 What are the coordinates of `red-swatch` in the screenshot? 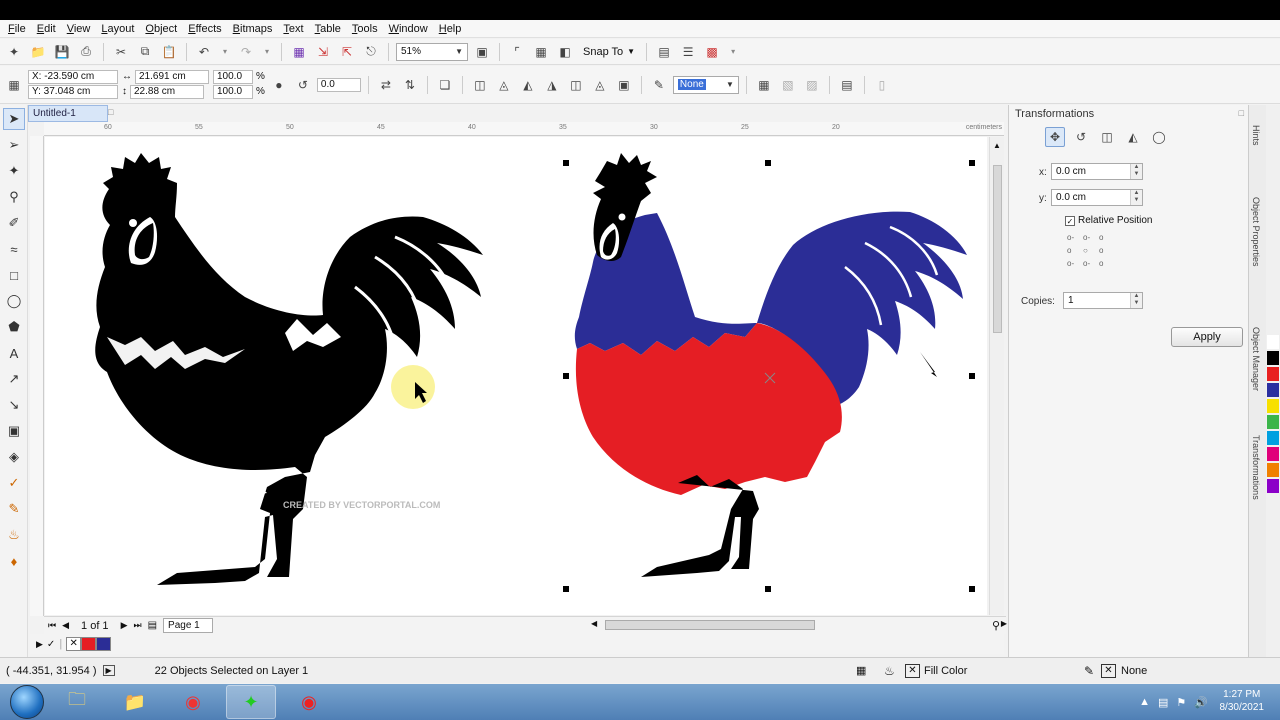 It's located at (89, 644).